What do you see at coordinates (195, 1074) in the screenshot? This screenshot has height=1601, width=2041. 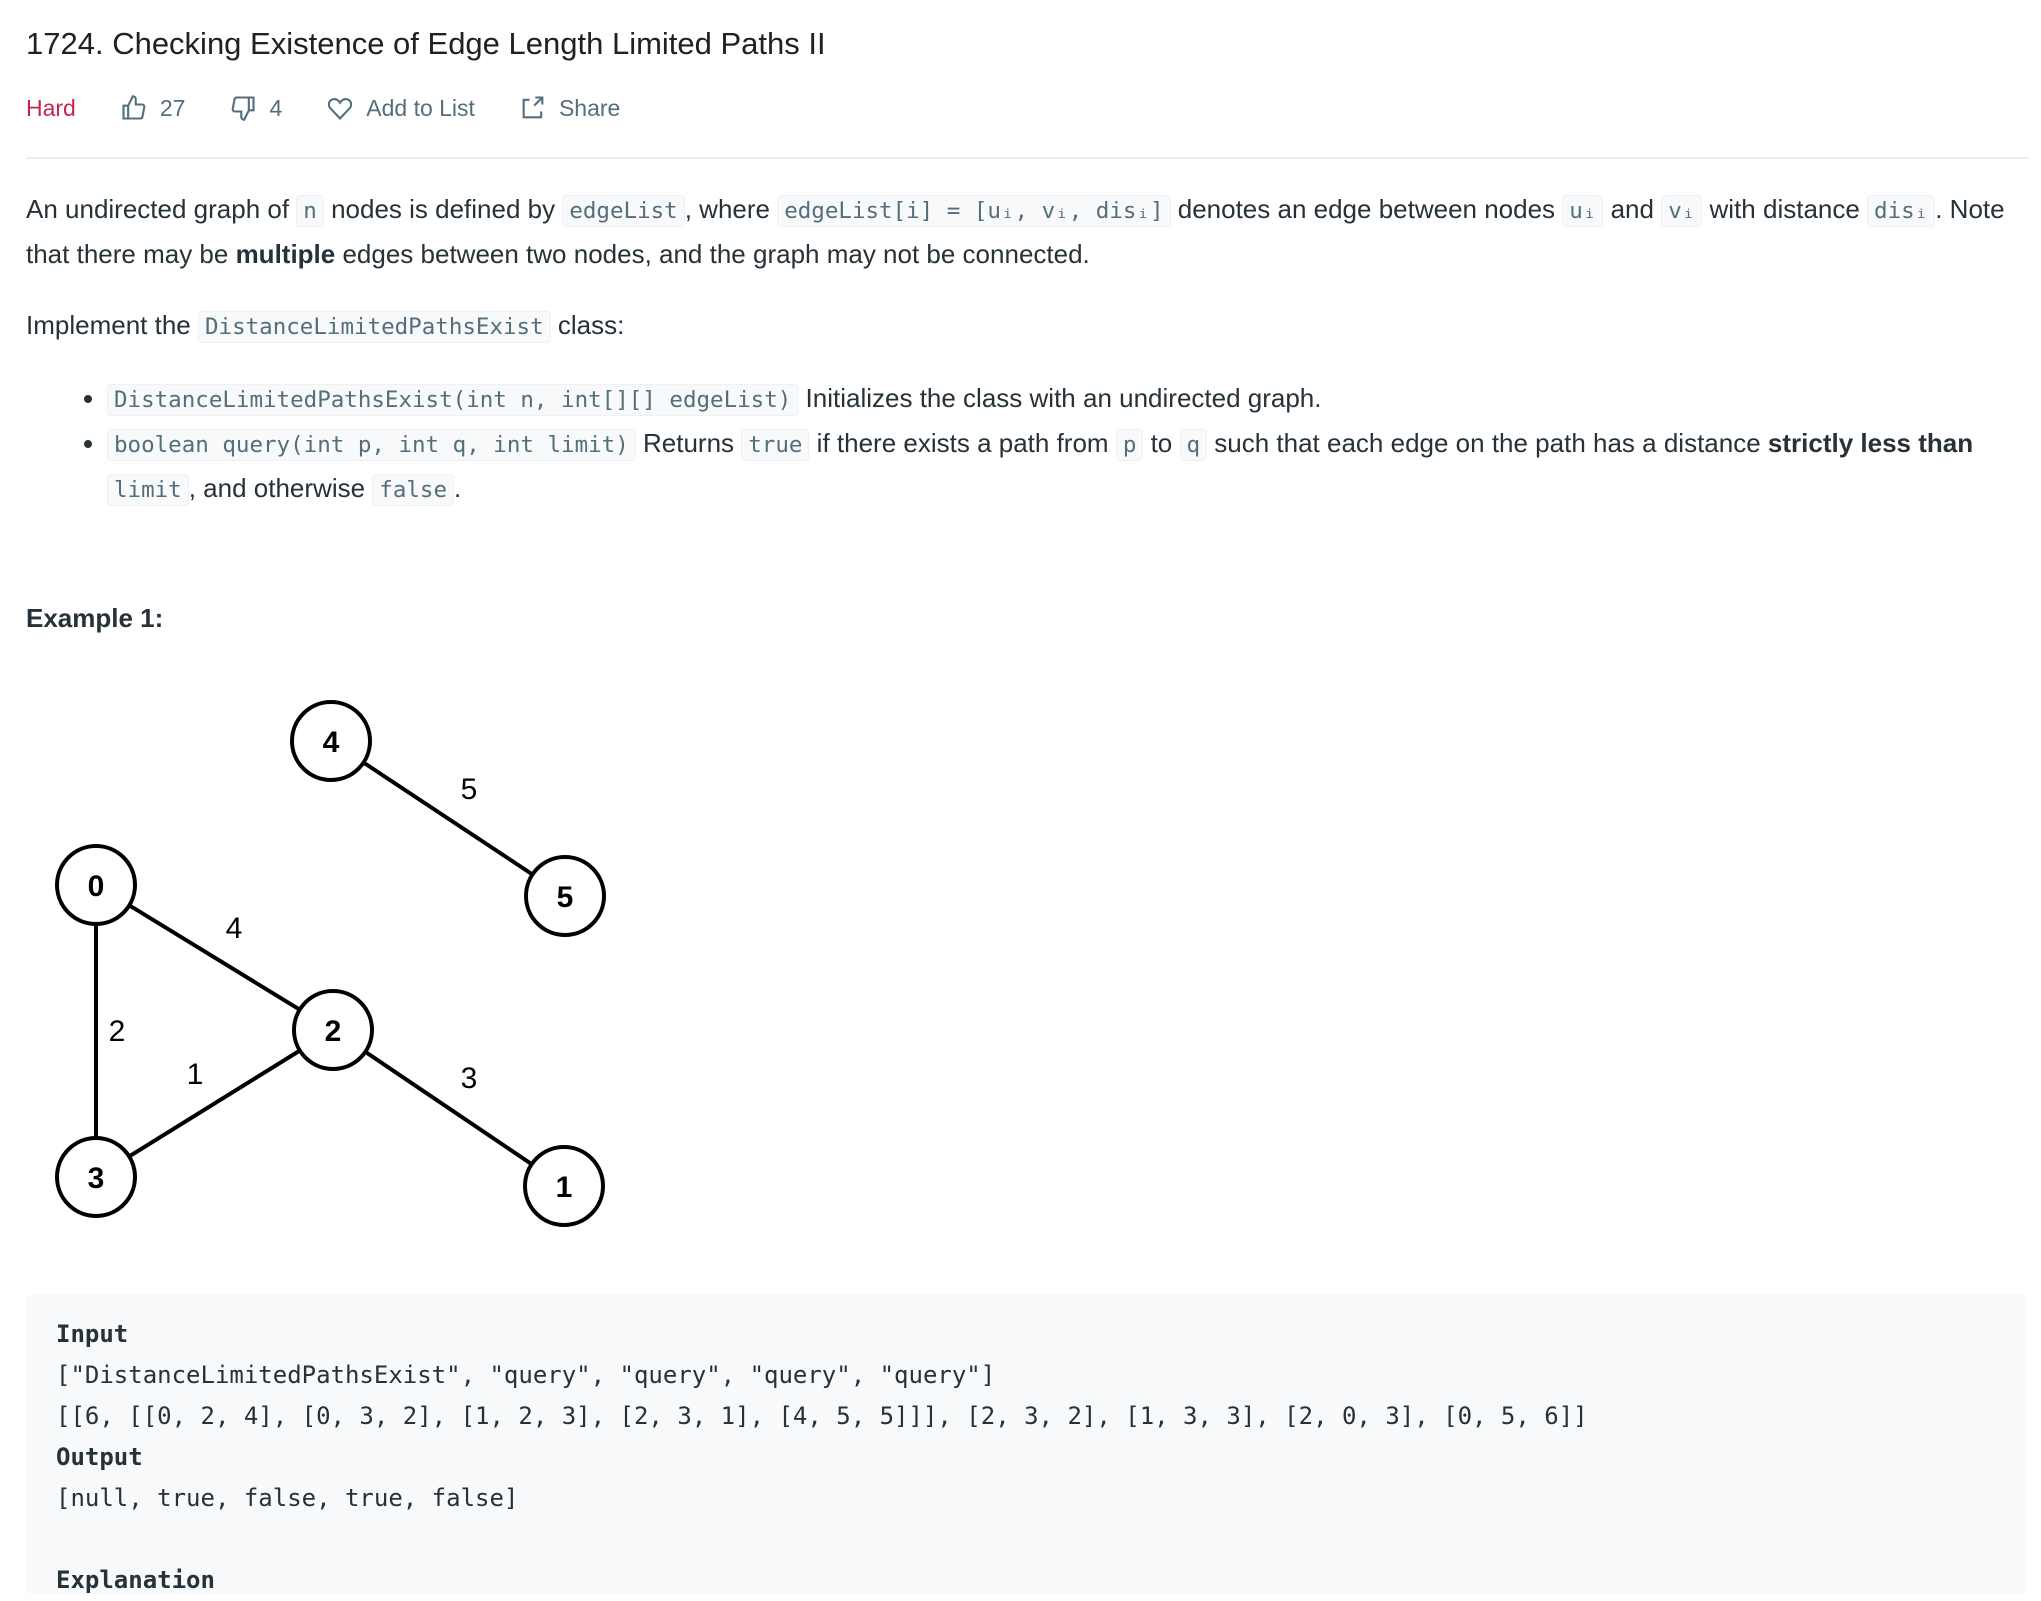 I see `edge-weight-label: 1` at bounding box center [195, 1074].